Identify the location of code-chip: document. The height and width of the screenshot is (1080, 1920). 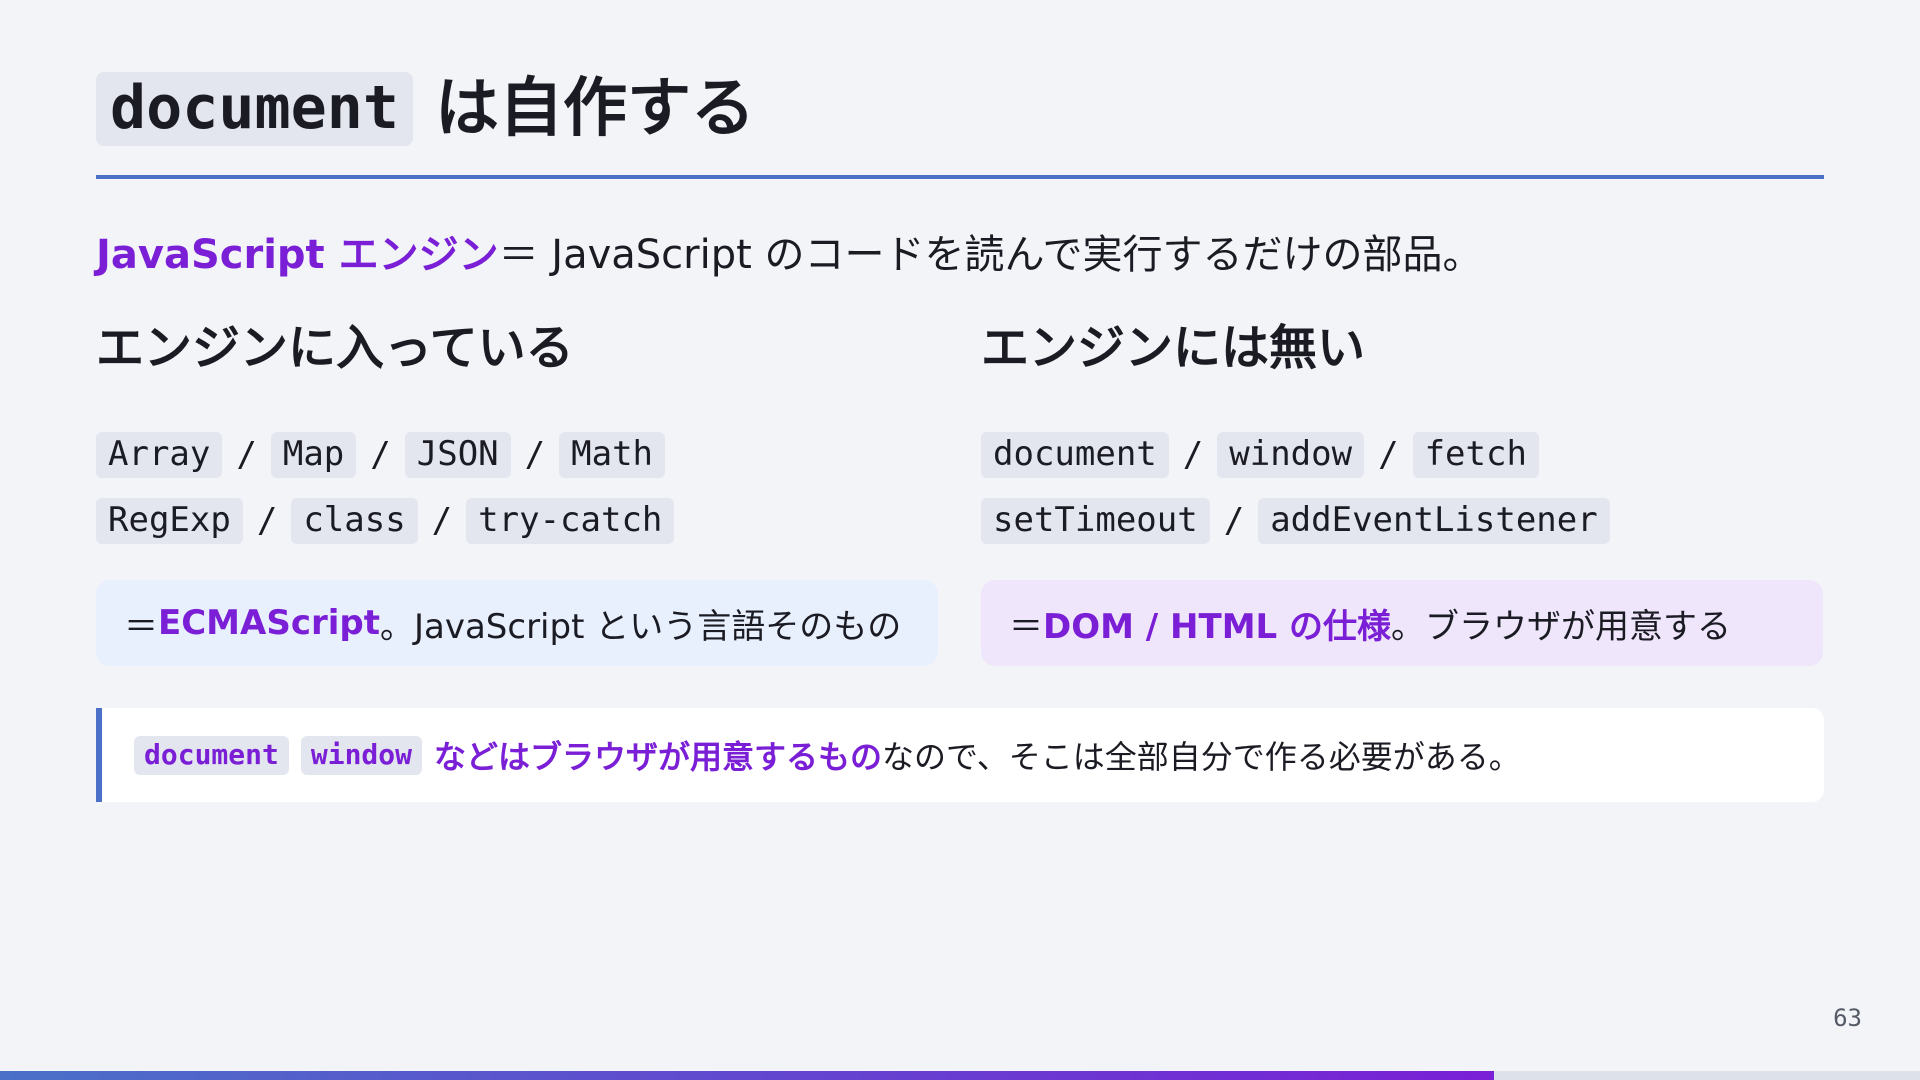
(1075, 455).